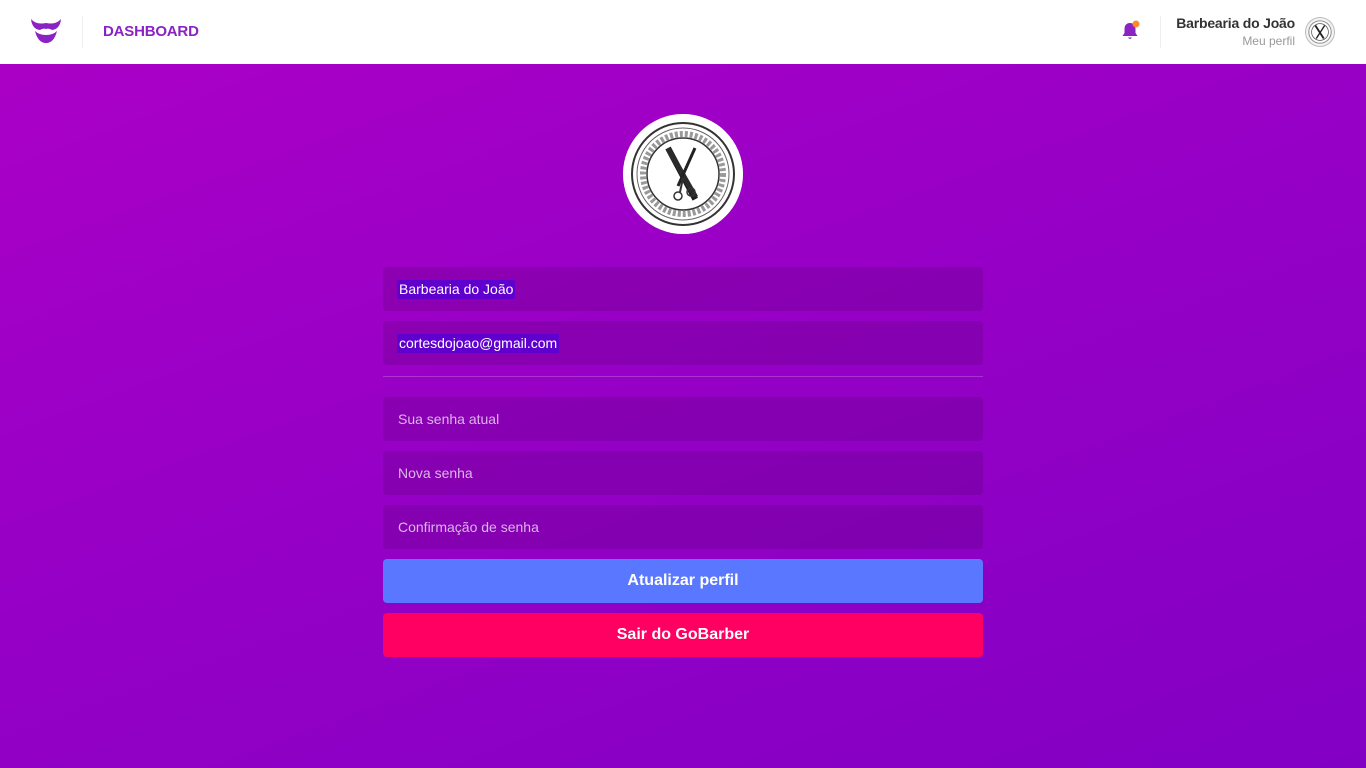 The height and width of the screenshot is (768, 1366). Describe the element at coordinates (1235, 31) in the screenshot. I see `profile-summary: Barbearia do João Meu perfil` at that location.